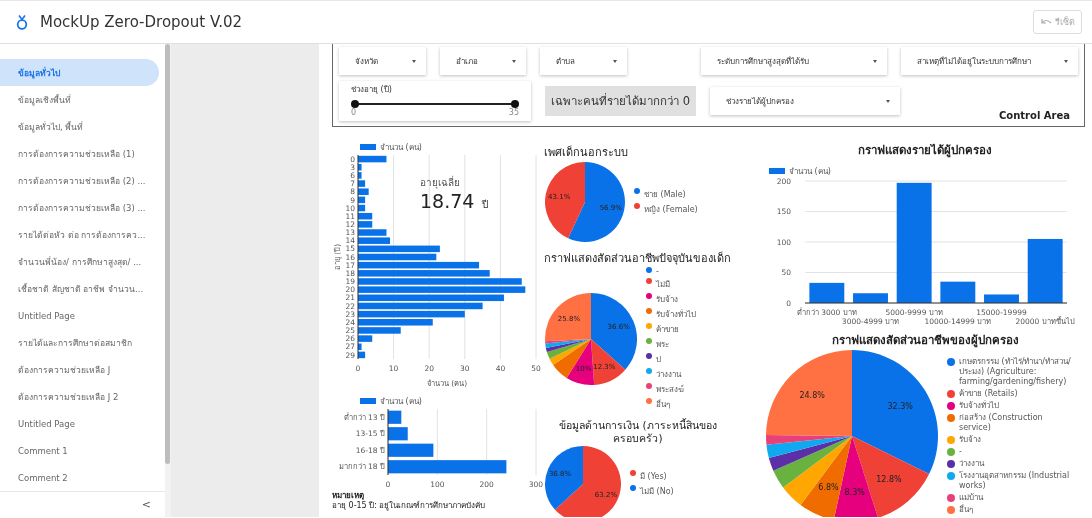  Describe the element at coordinates (854, 493) in the screenshot. I see `data-label: 8.3%` at that location.